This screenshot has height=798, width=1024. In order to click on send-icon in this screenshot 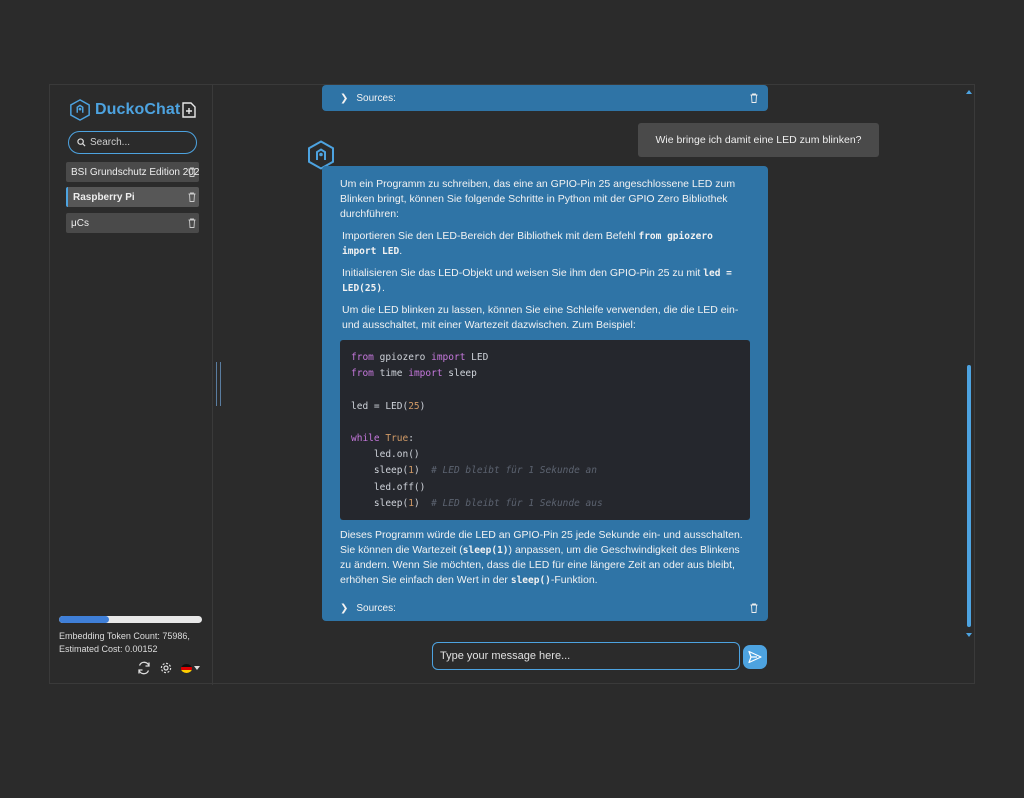, I will do `click(755, 657)`.